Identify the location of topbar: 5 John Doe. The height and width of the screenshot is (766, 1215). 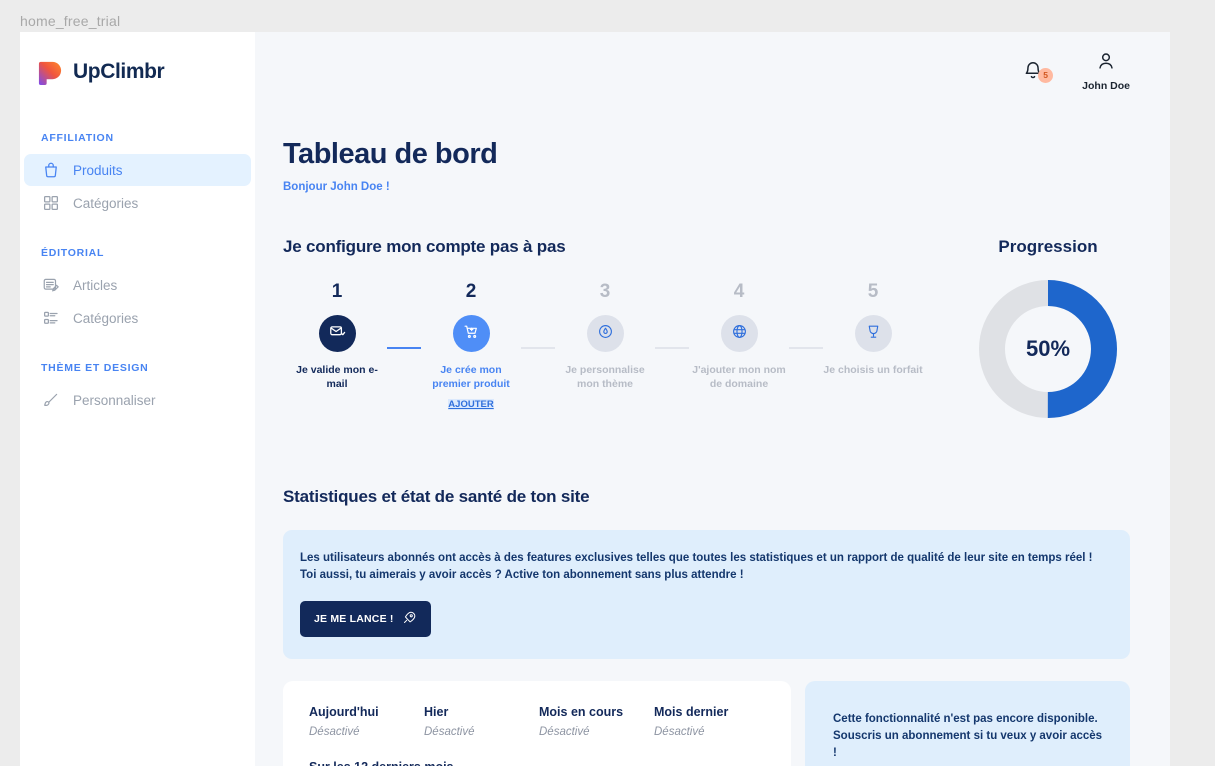
(712, 71).